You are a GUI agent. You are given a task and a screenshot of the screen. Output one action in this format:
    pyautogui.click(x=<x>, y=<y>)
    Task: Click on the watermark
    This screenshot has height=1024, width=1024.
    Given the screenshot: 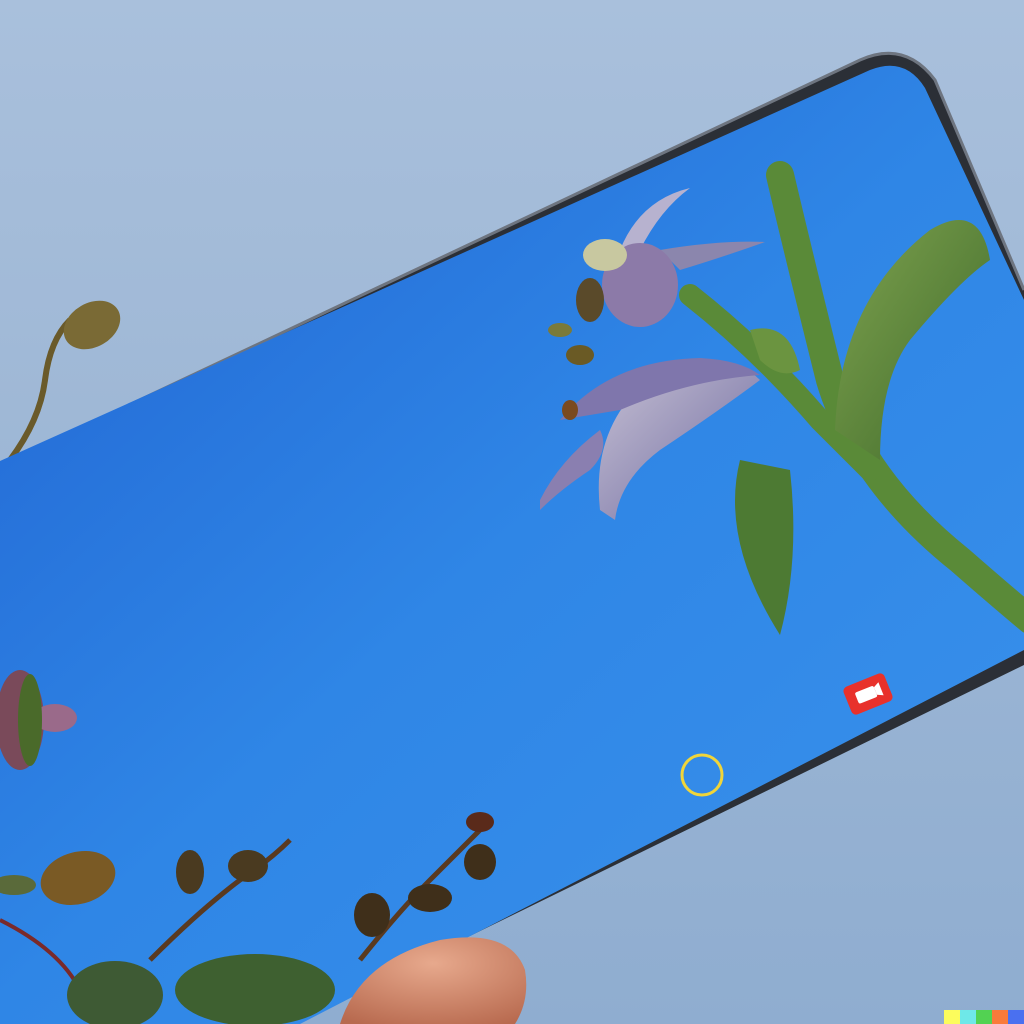 What is the action you would take?
    pyautogui.click(x=984, y=1017)
    